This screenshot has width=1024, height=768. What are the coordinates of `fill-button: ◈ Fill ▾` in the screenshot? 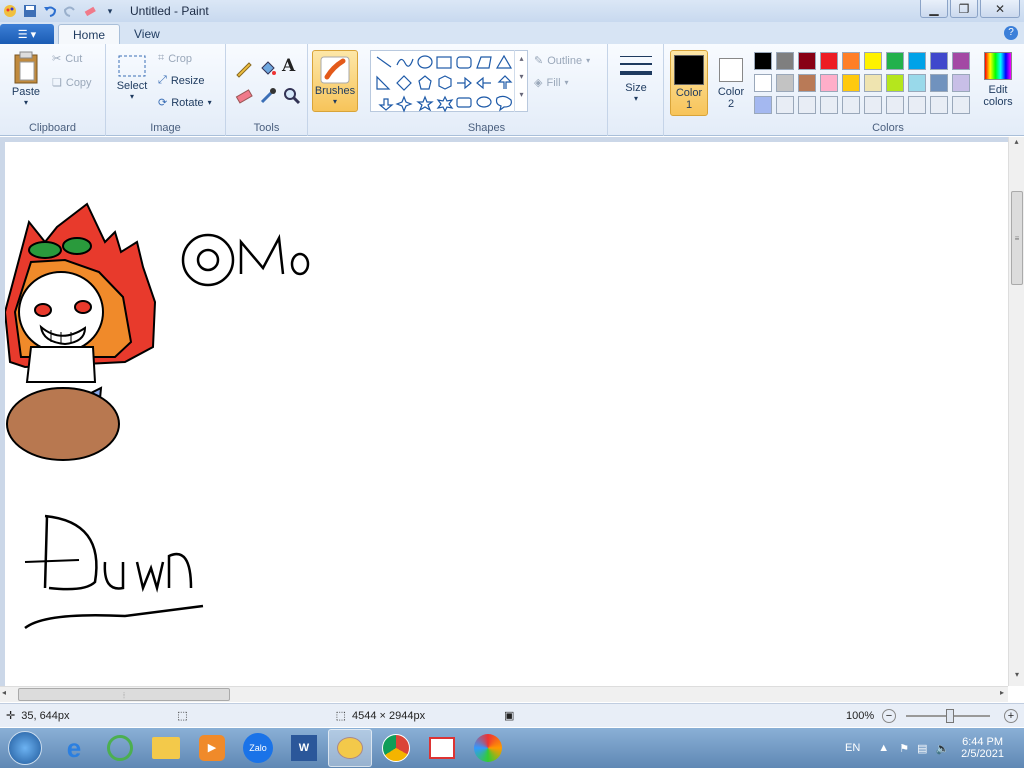 It's located at (551, 83).